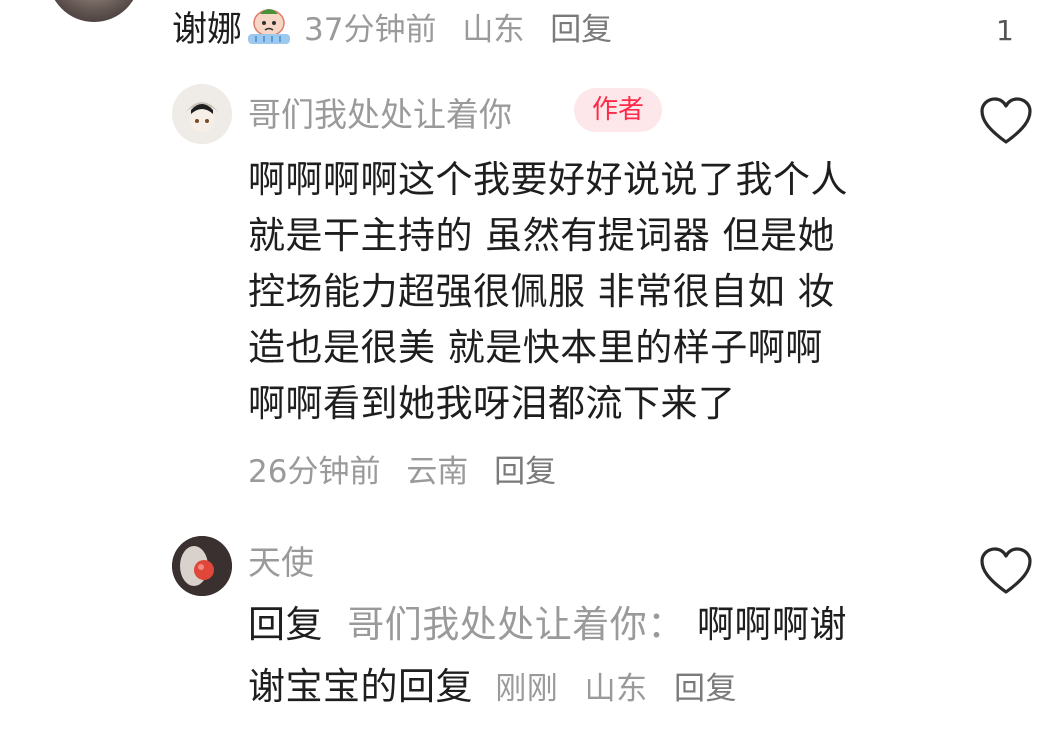 Image resolution: width=1044 pixels, height=732 pixels. I want to click on top-comment-reply-button: 回复, so click(581, 30).